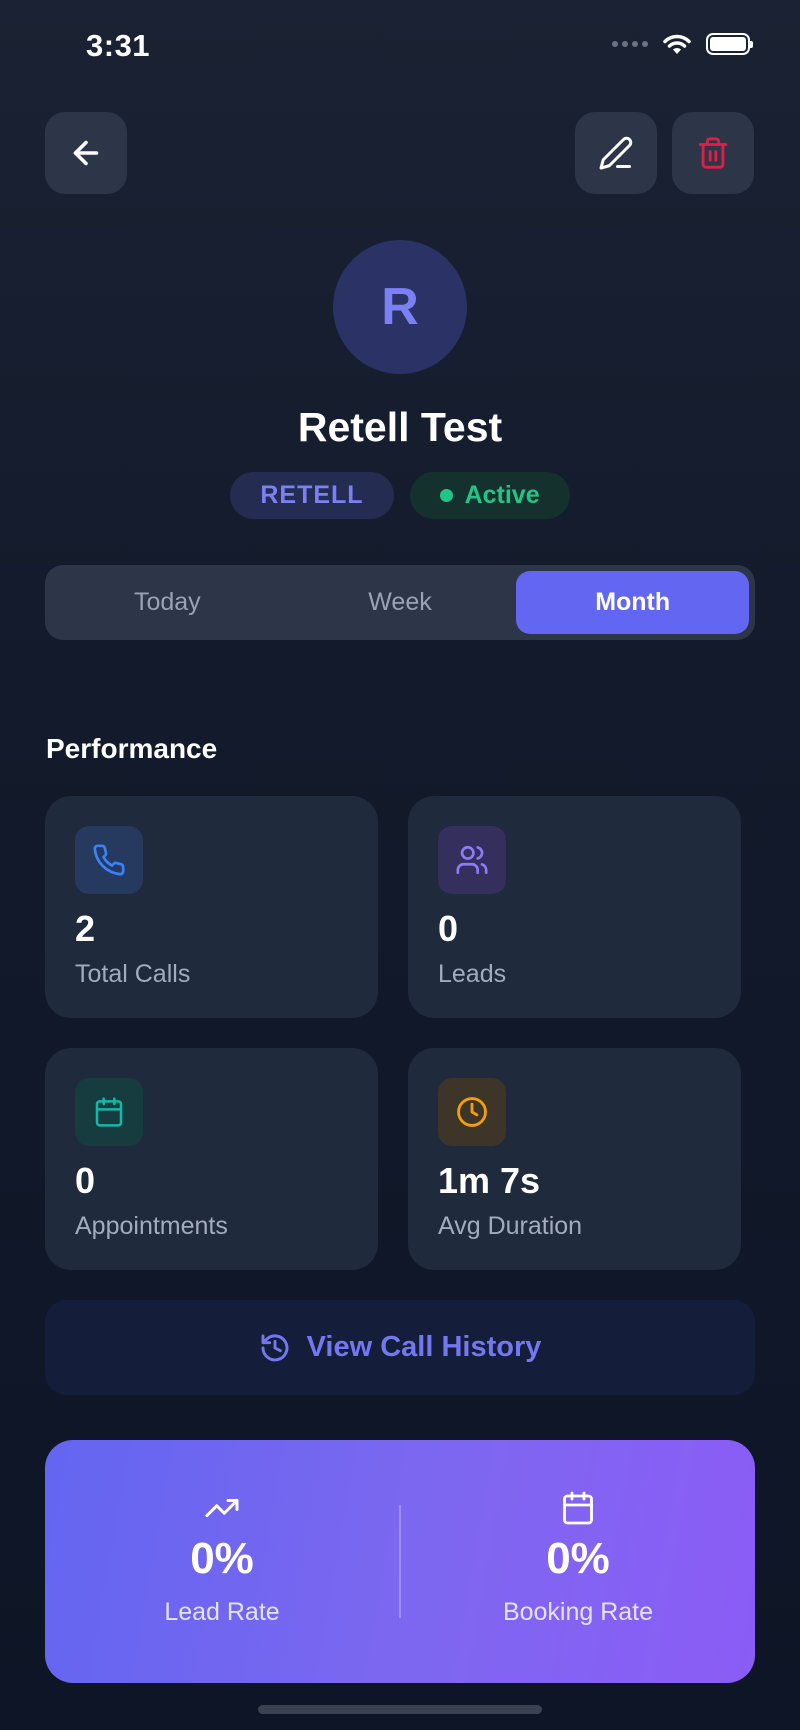 The height and width of the screenshot is (1730, 800). What do you see at coordinates (211, 1159) in the screenshot?
I see `stat-card-appointments: 0 Appointments` at bounding box center [211, 1159].